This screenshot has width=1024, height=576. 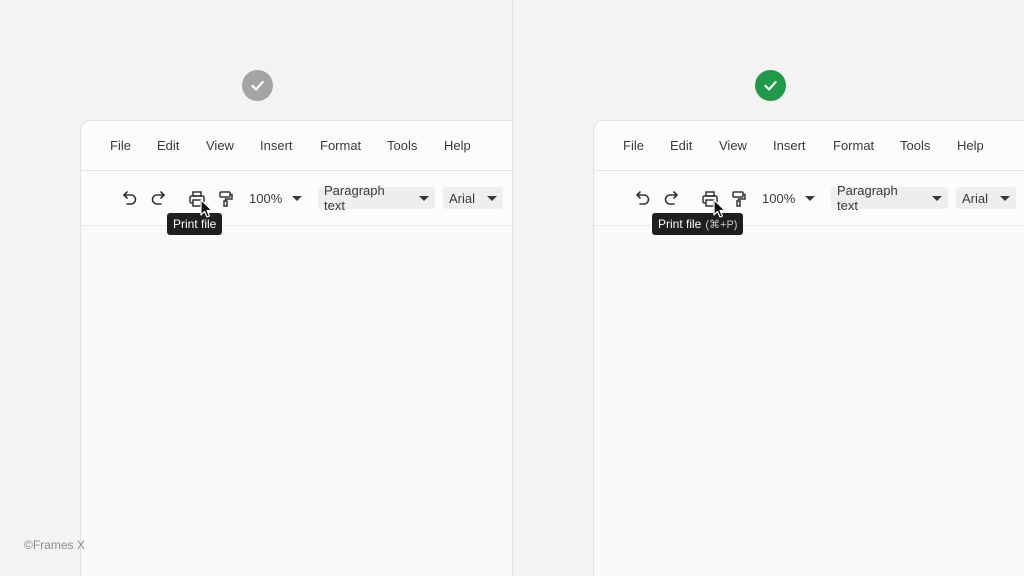 I want to click on print-tooltip: Print file, so click(x=195, y=224).